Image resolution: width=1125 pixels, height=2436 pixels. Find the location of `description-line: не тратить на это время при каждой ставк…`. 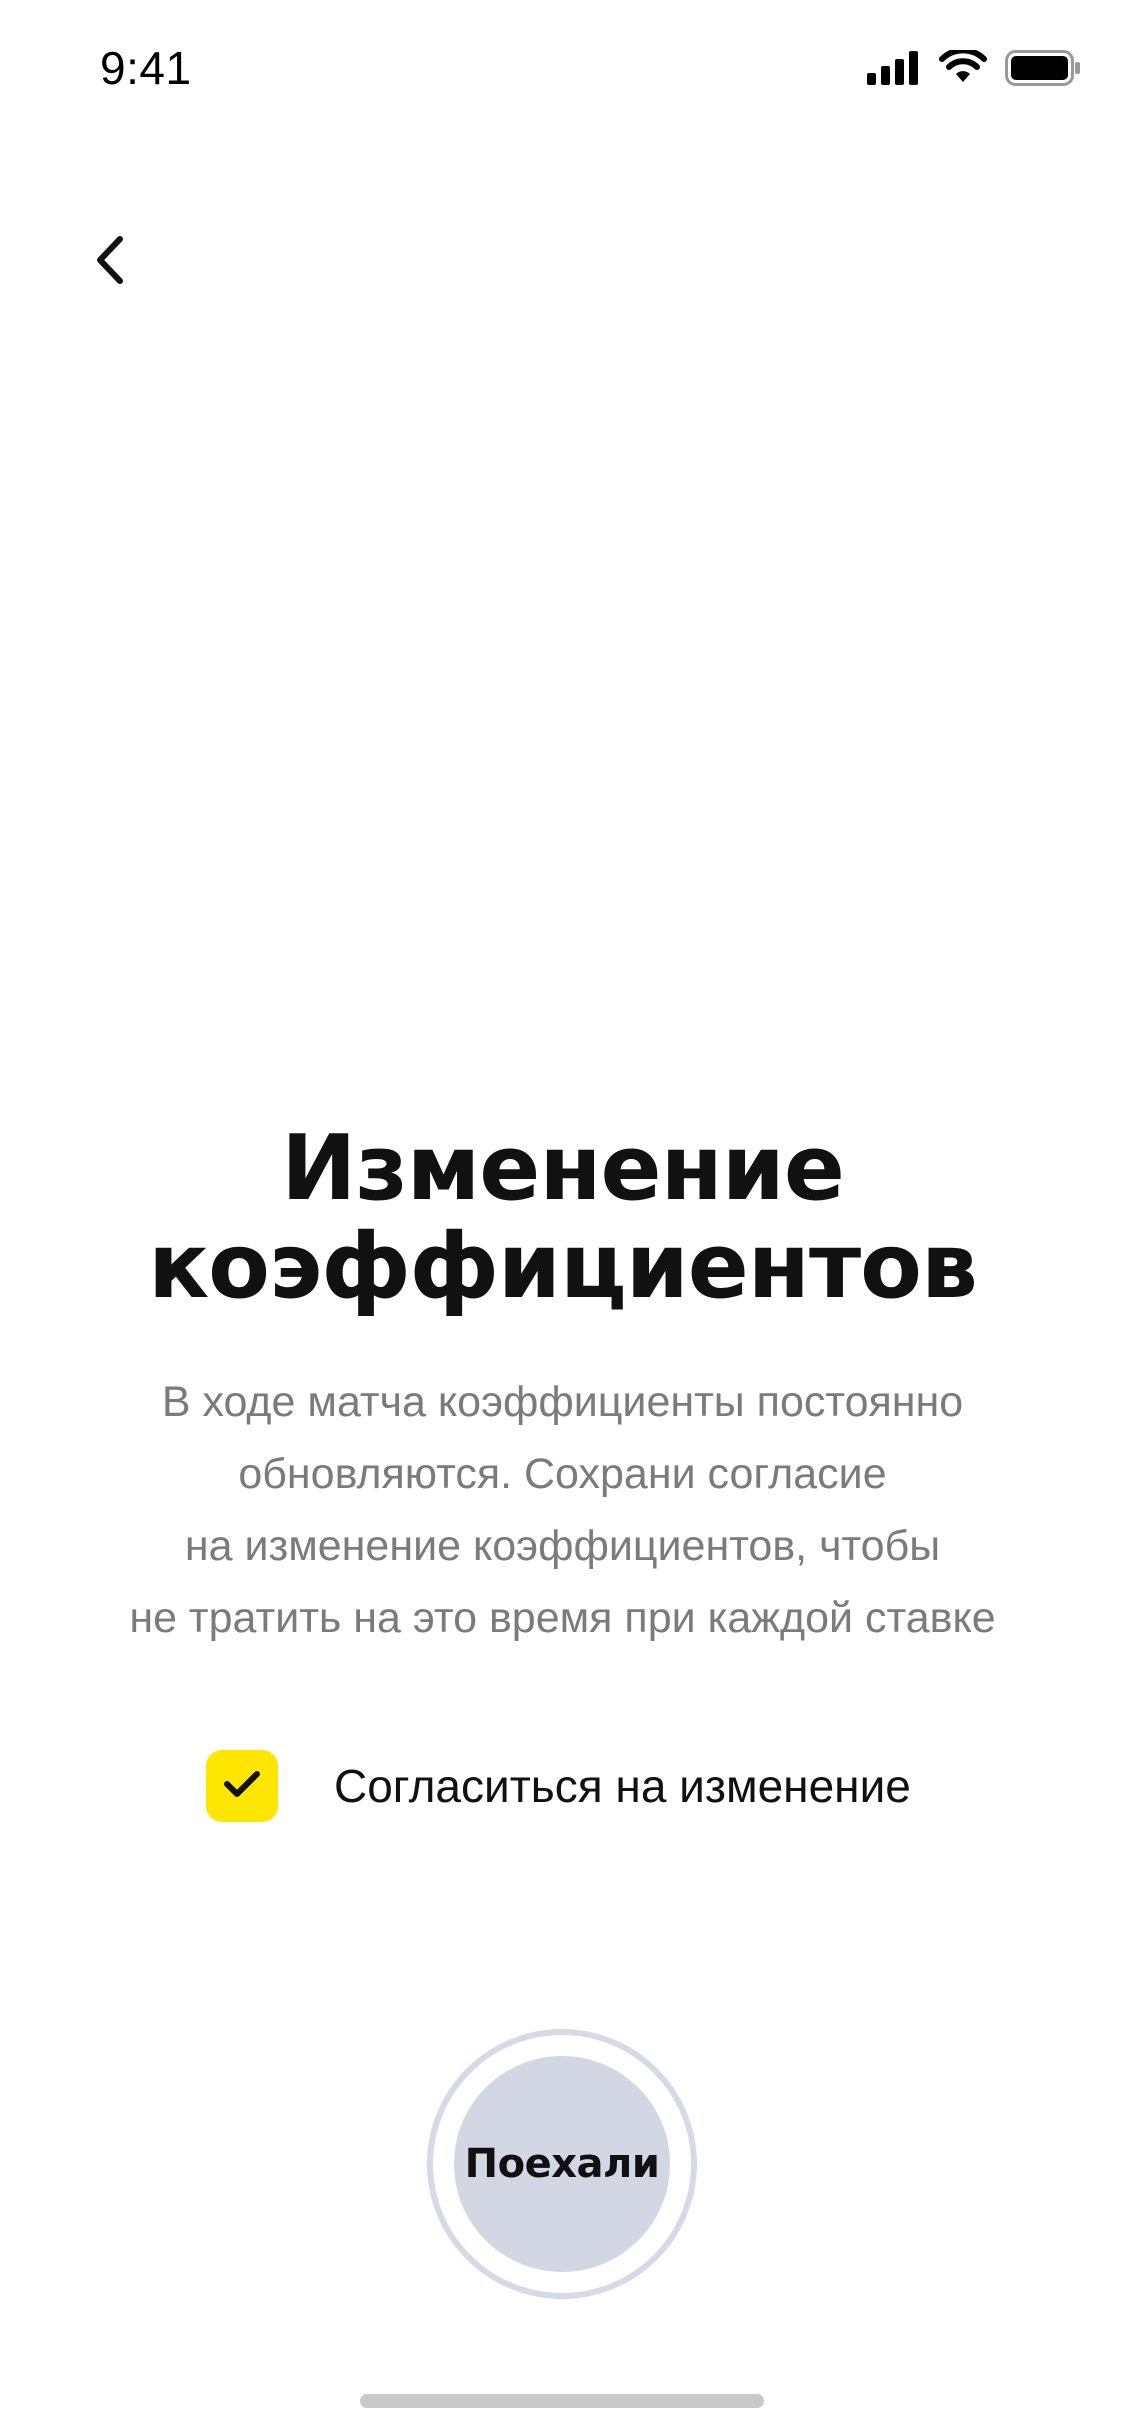

description-line: не тратить на это время при каждой ставк… is located at coordinates (562, 1618).